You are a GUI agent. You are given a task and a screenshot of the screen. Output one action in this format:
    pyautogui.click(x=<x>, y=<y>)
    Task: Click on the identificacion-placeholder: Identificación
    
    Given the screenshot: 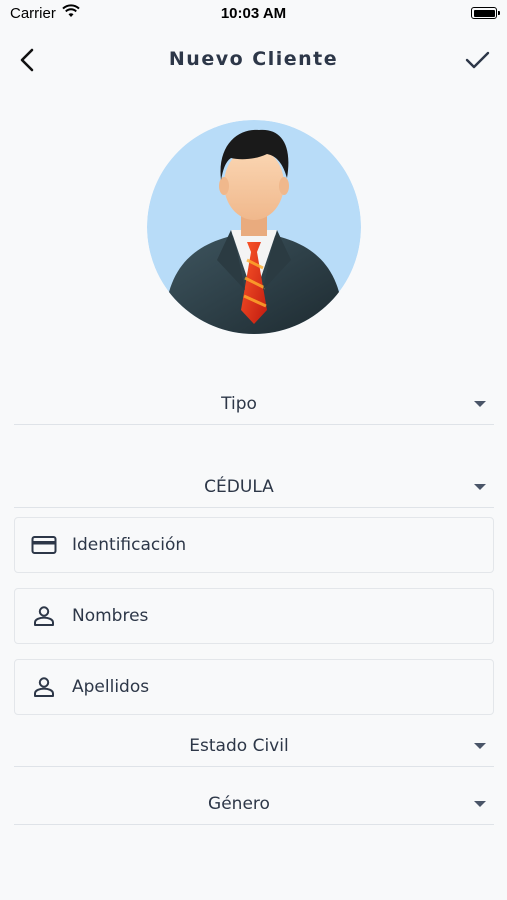 What is the action you would take?
    pyautogui.click(x=129, y=545)
    